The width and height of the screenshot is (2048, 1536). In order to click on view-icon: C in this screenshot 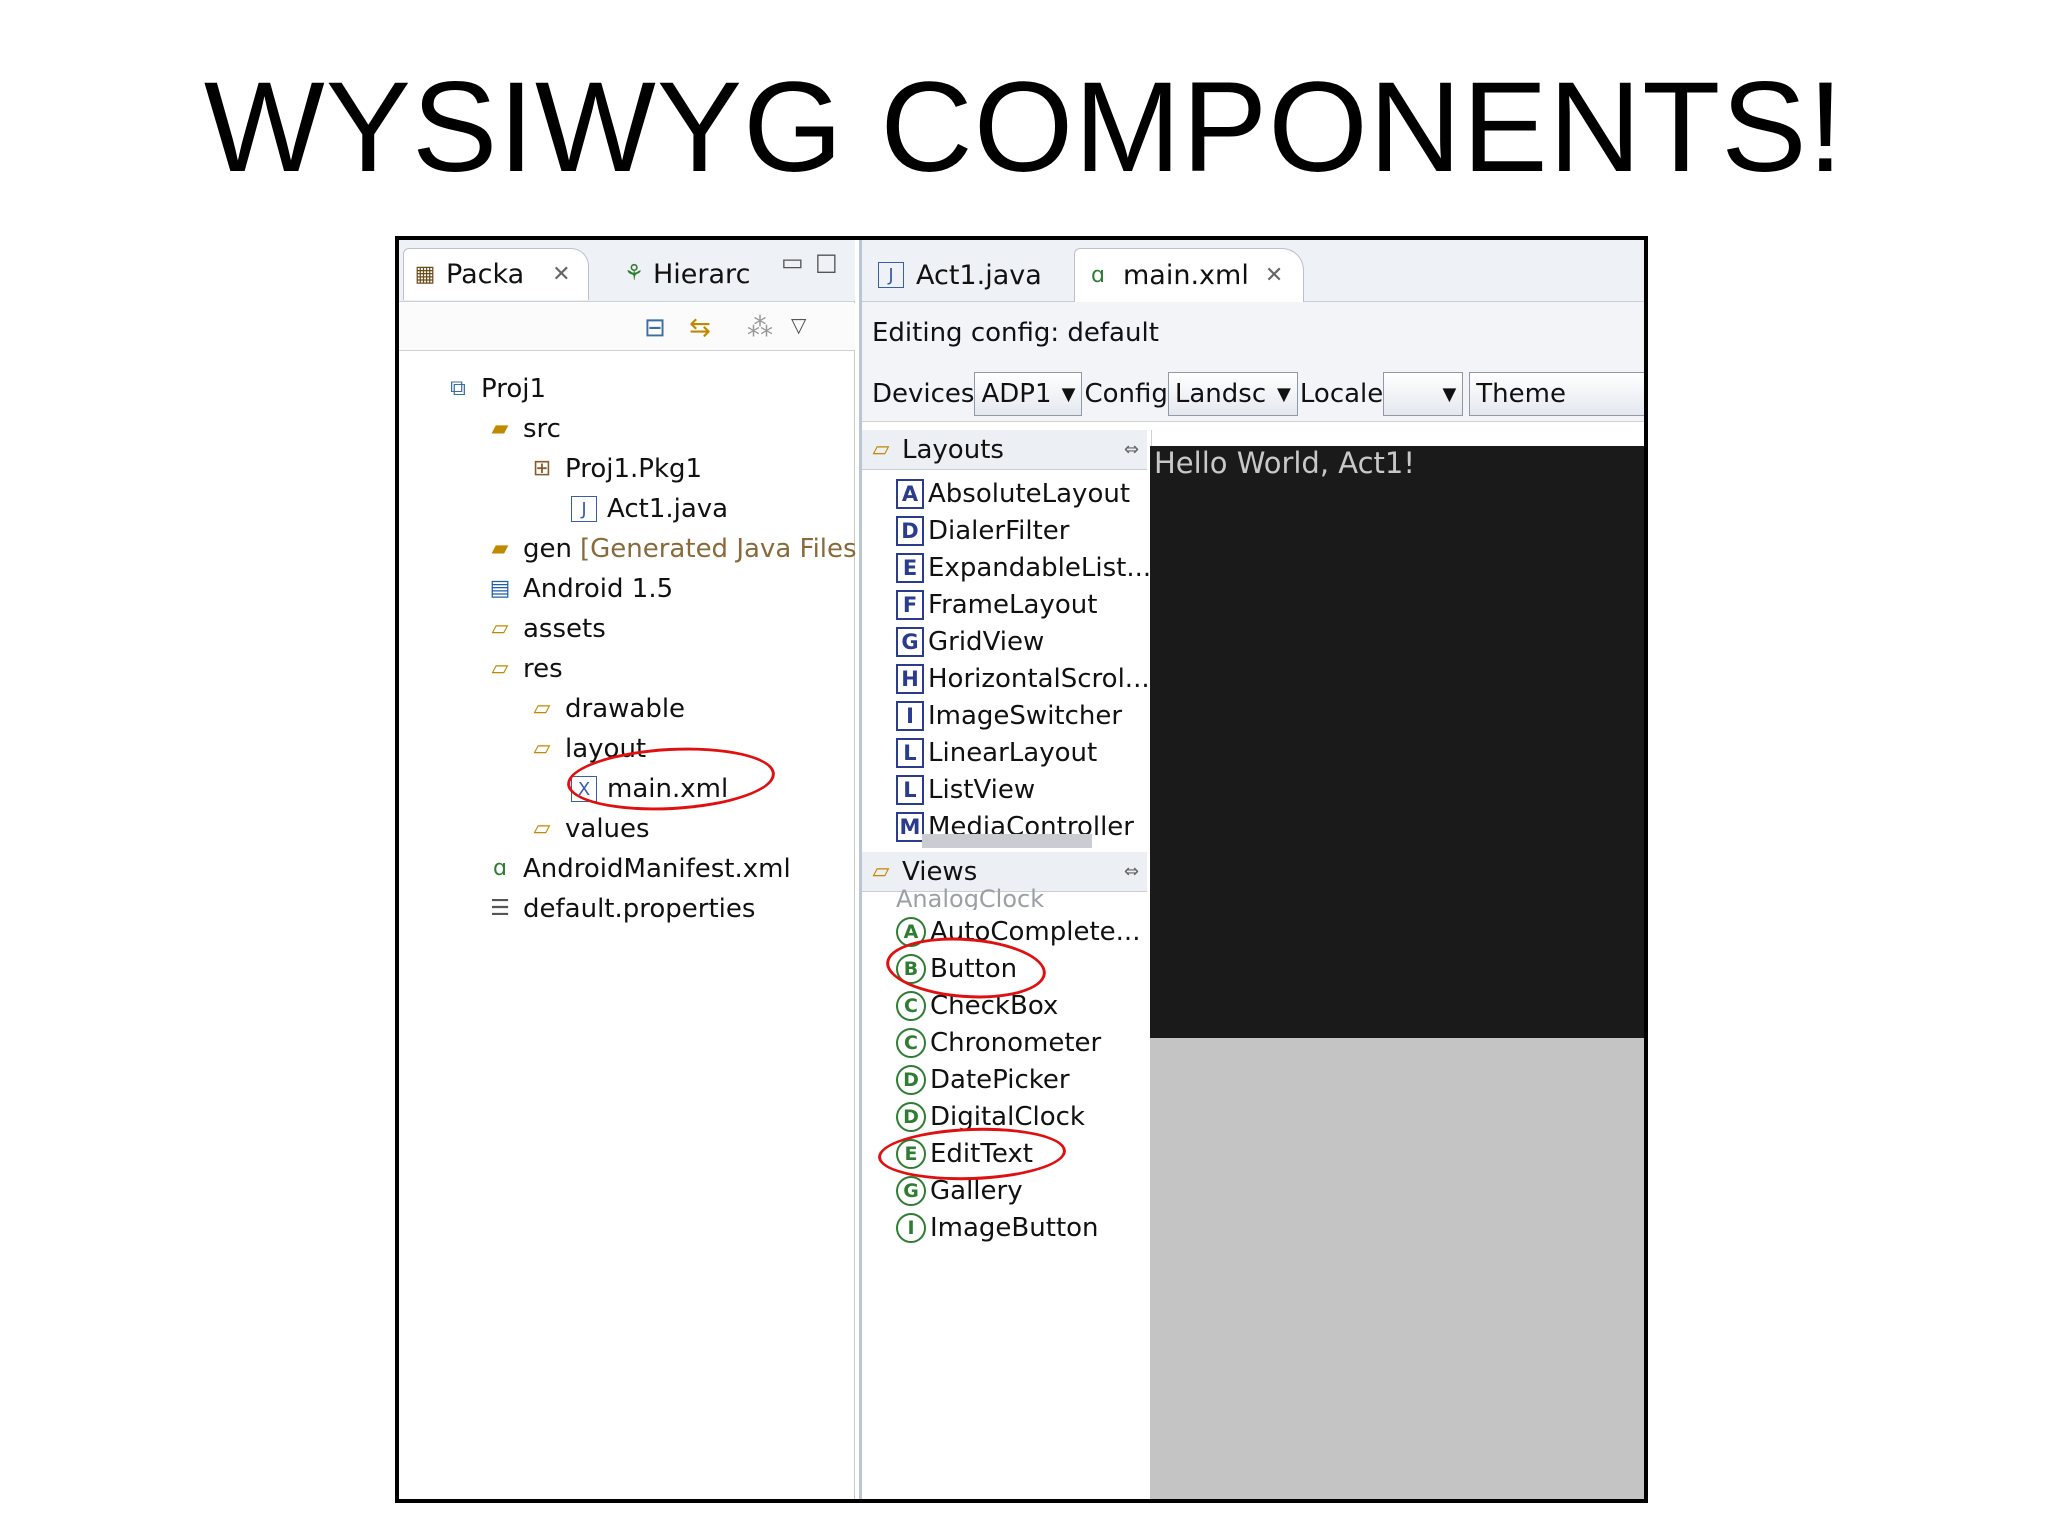, I will do `click(911, 1043)`.